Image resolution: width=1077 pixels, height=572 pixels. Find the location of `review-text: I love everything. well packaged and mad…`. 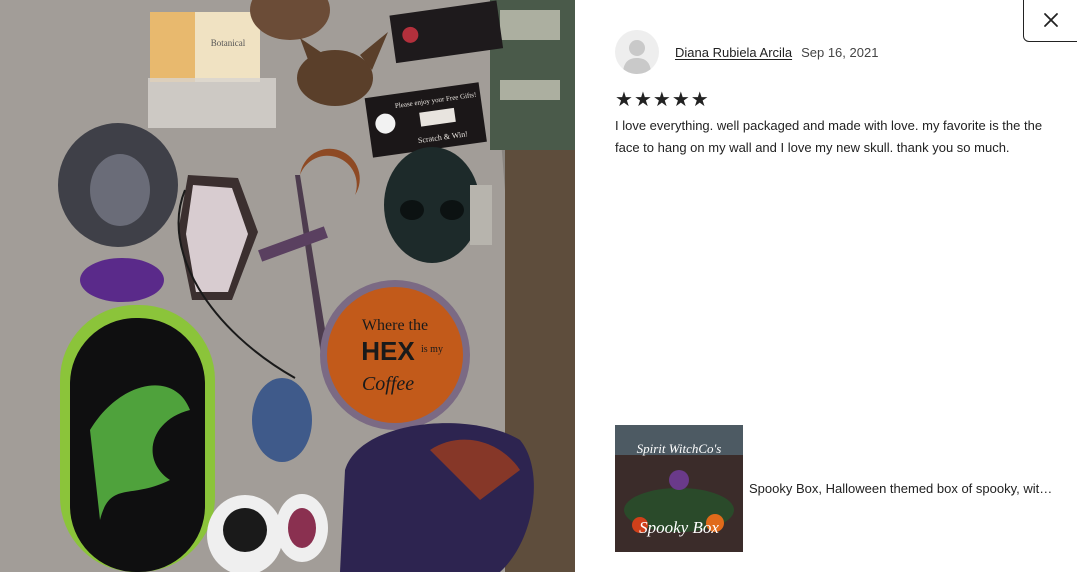

review-text: I love everything. well packaged and mad… is located at coordinates (829, 136).